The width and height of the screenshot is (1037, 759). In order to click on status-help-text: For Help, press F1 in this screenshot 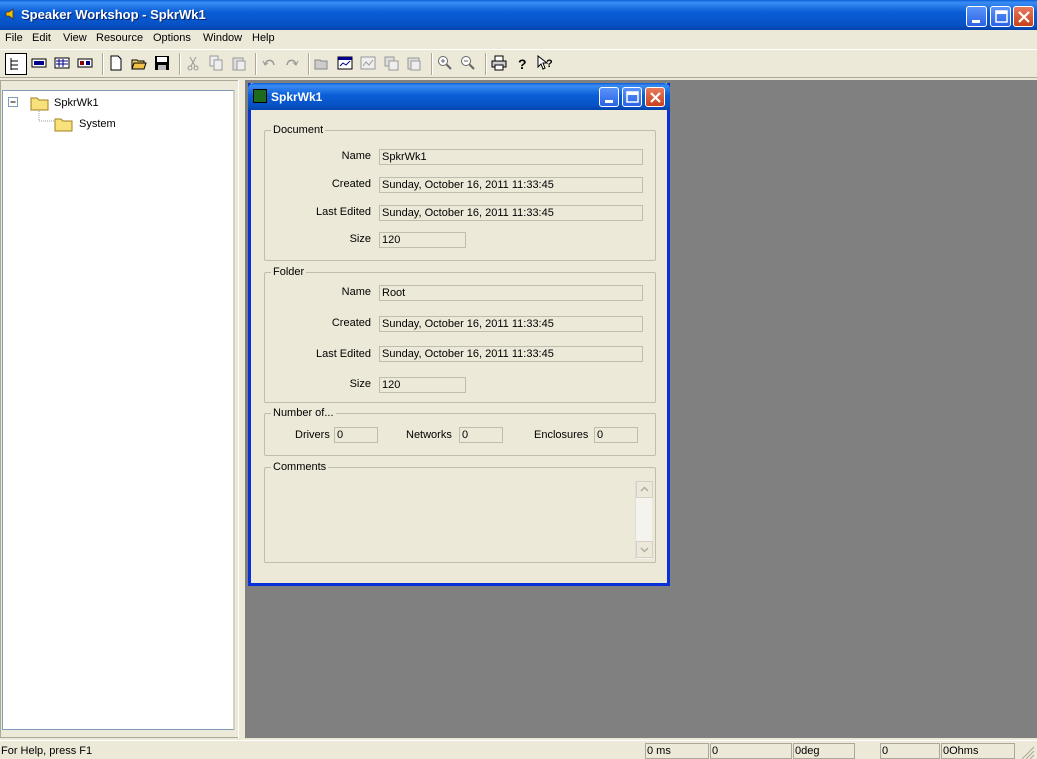, I will do `click(47, 751)`.